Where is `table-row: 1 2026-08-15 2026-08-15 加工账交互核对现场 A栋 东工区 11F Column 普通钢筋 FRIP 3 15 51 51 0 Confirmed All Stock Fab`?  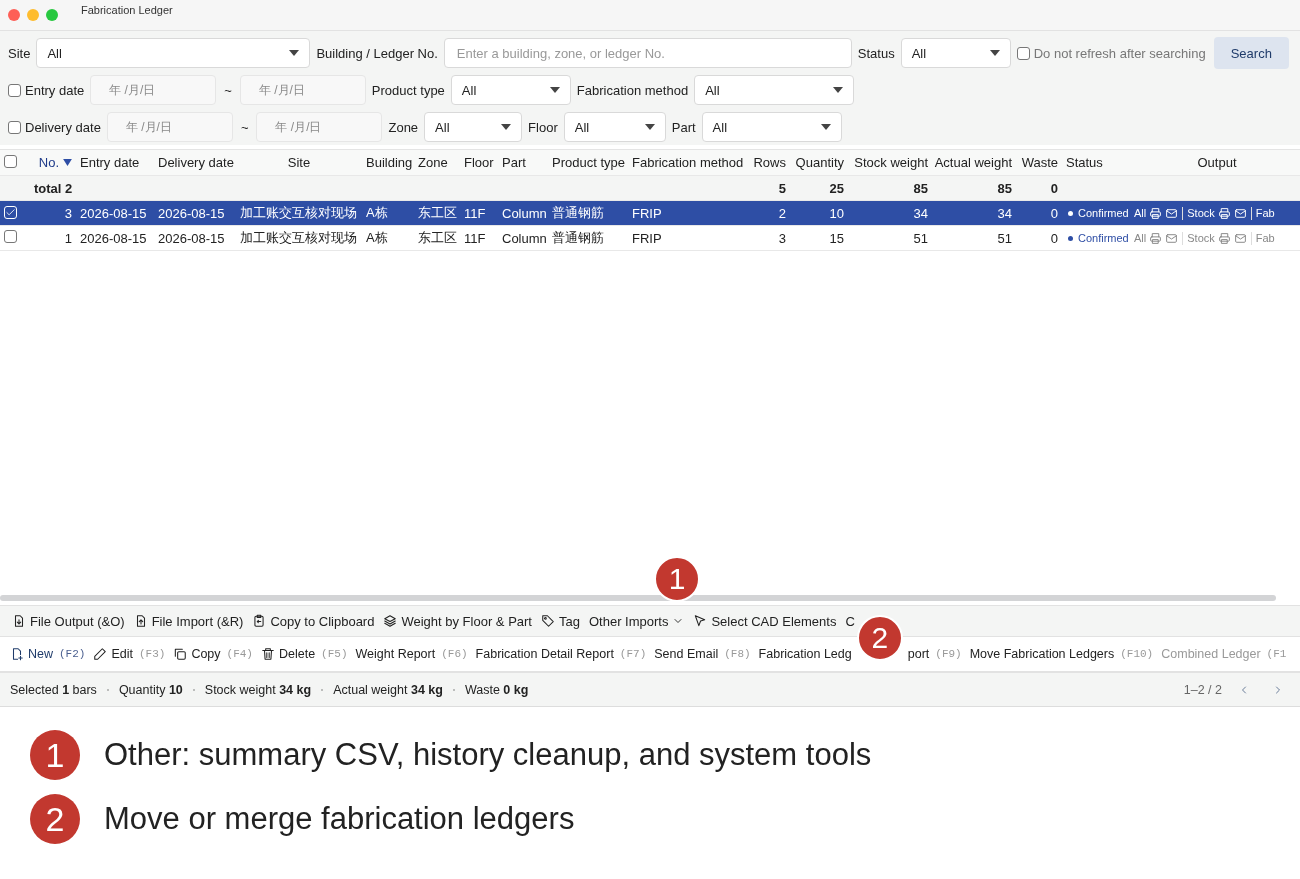
table-row: 1 2026-08-15 2026-08-15 加工账交互核对现场 A栋 东工区 11F Column 普通钢筋 FRIP 3 15 51 51 0 Confirmed All Stock Fab is located at coordinates (650, 238).